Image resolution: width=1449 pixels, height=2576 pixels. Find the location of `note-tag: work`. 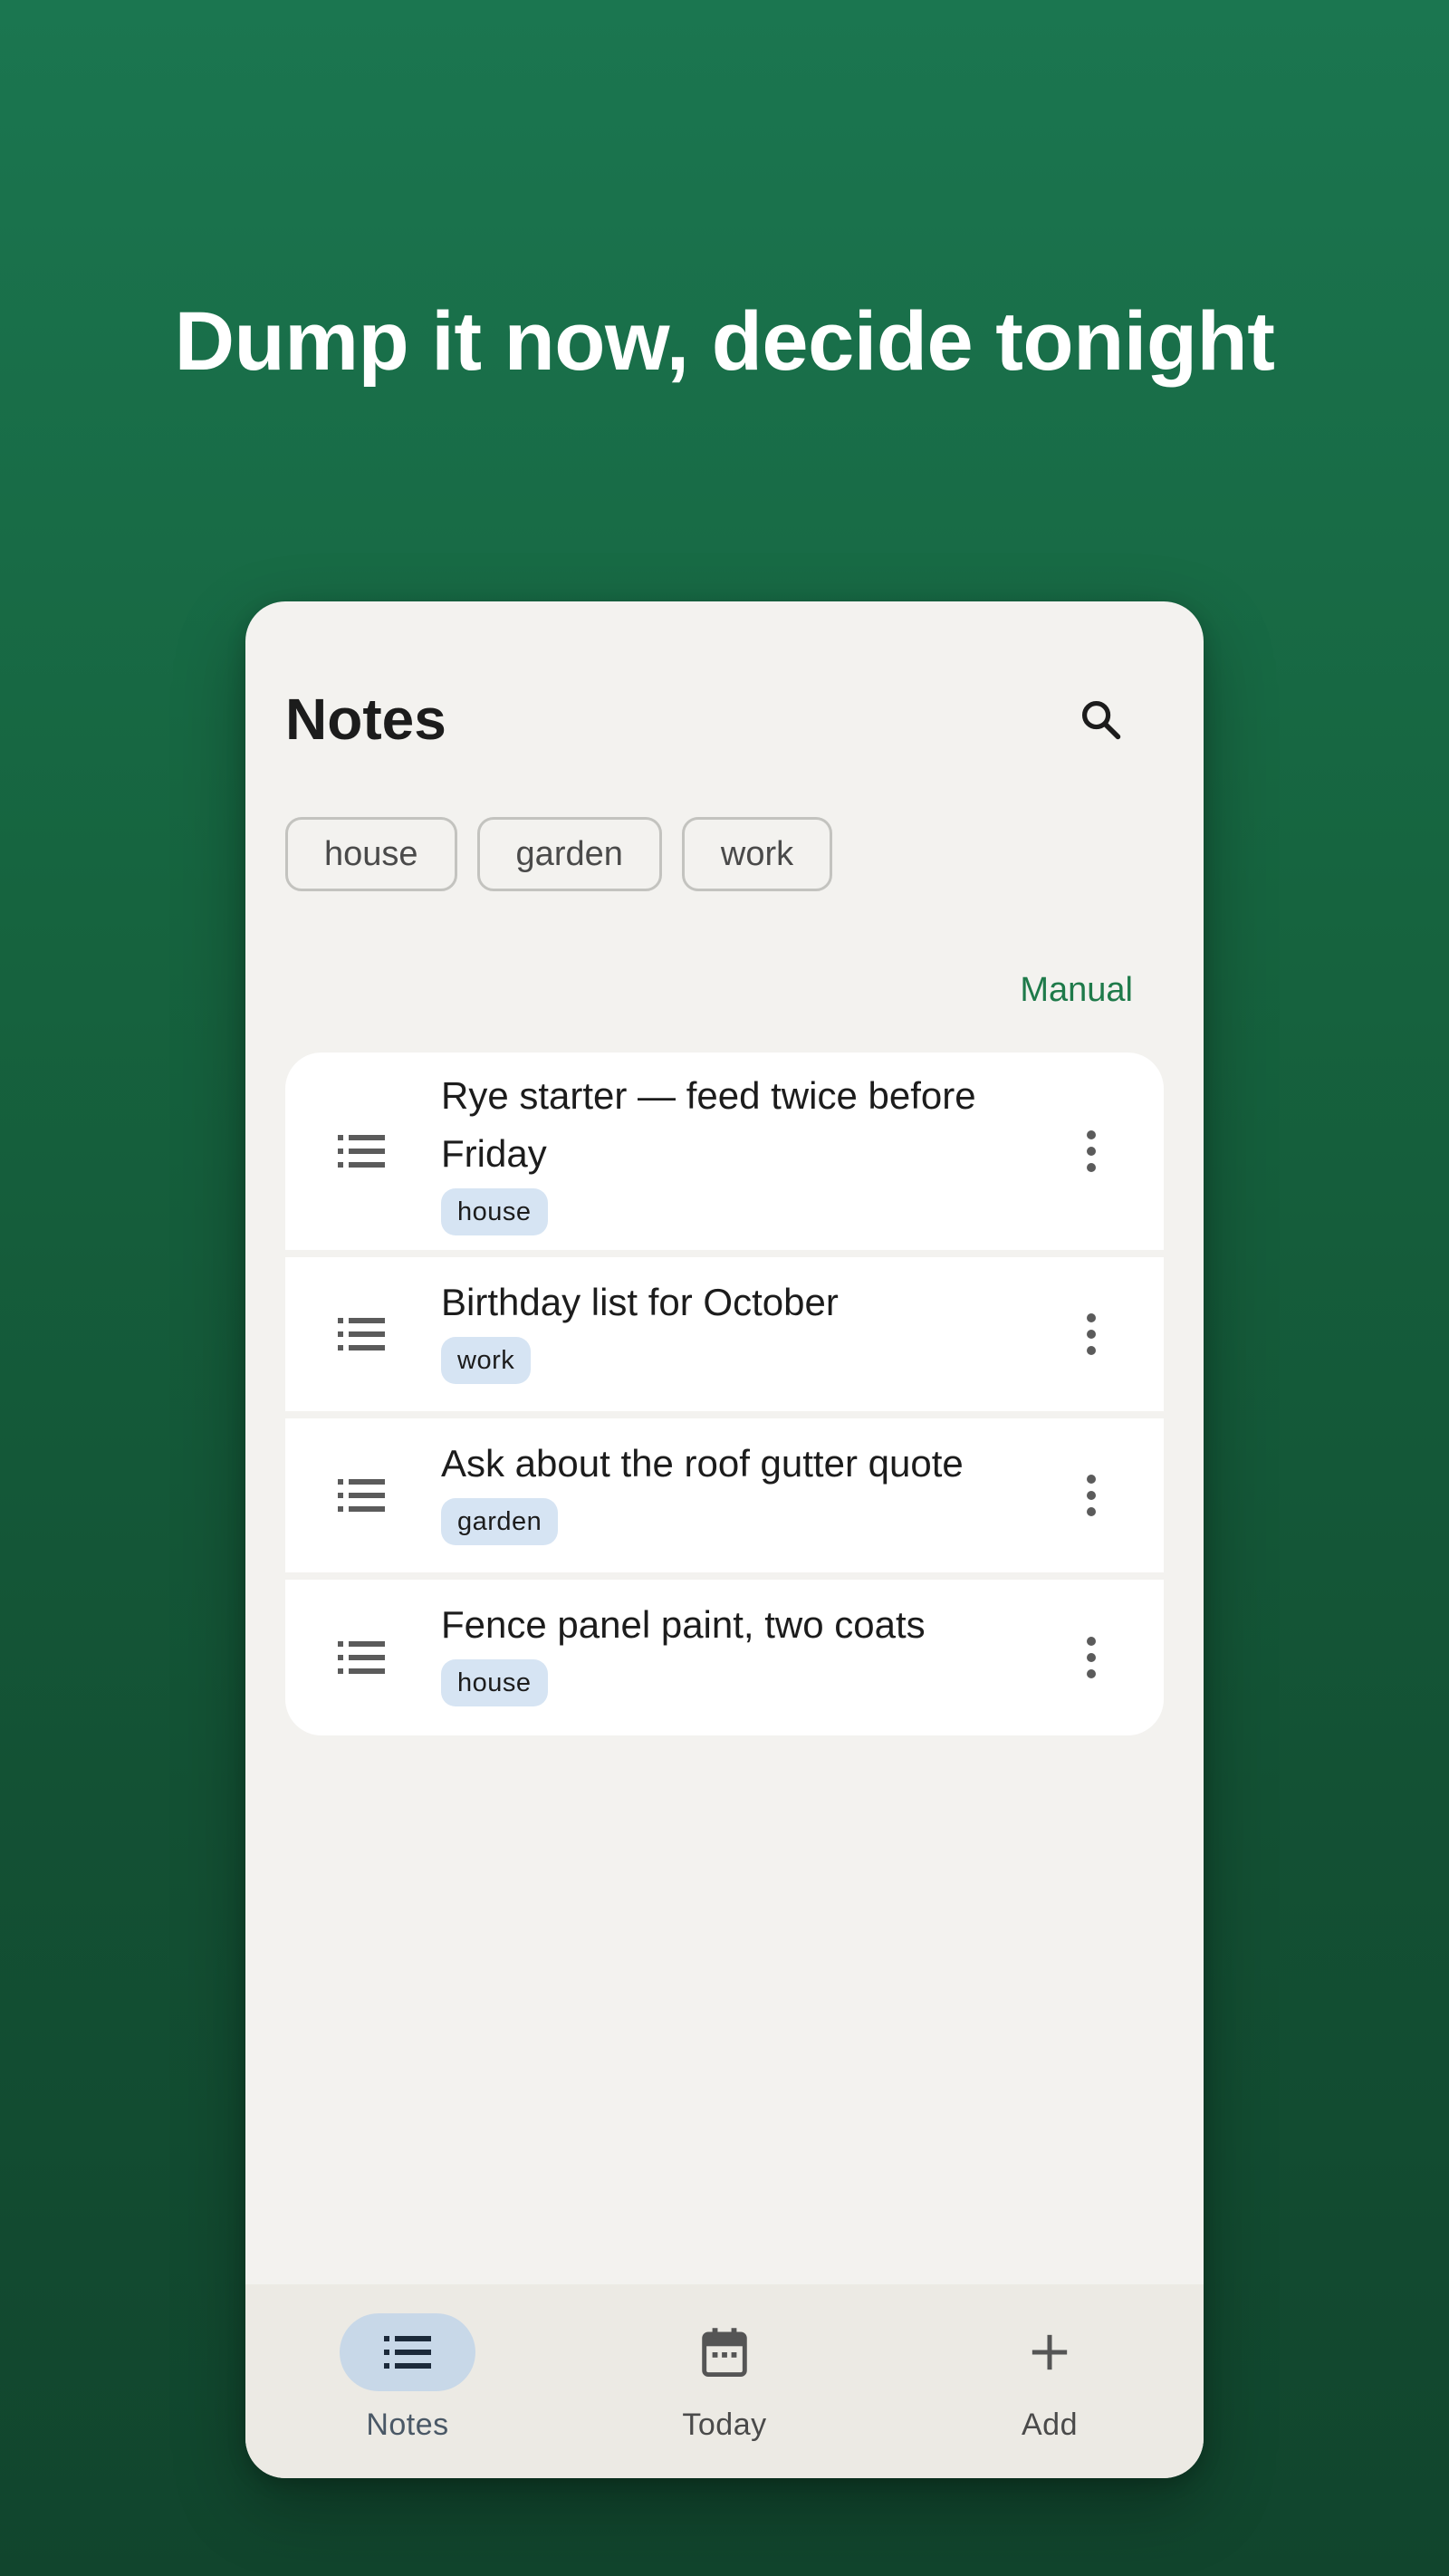

note-tag: work is located at coordinates (486, 1360).